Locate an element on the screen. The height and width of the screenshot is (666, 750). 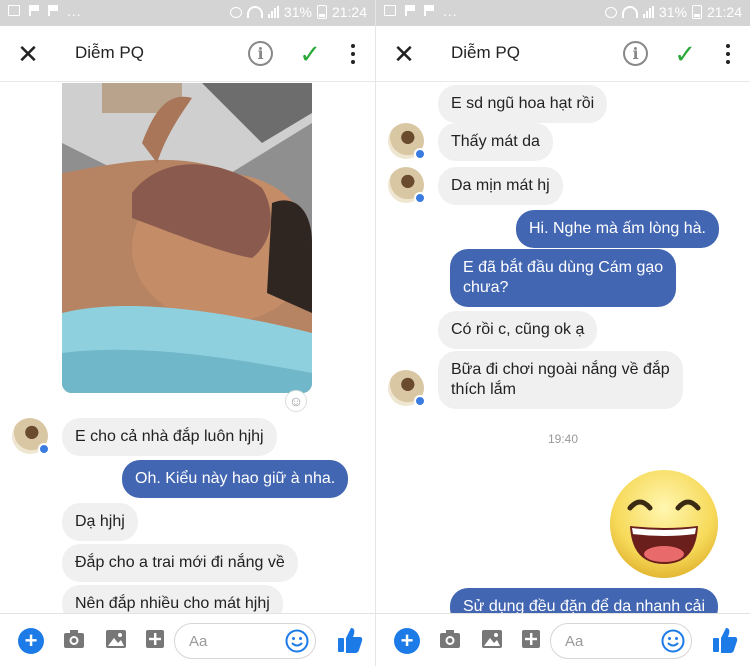
message-incoming: E sd ngũ hoa hạt rồi is located at coordinates (523, 104).